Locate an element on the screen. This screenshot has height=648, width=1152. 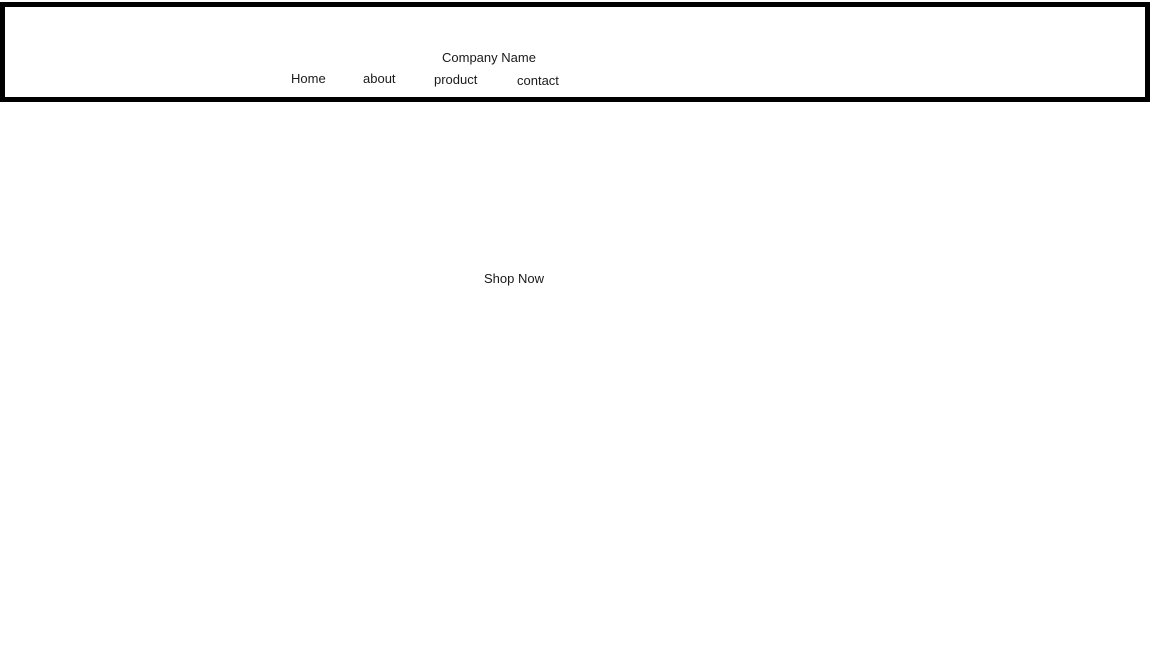
company-name: Company Name is located at coordinates (489, 57).